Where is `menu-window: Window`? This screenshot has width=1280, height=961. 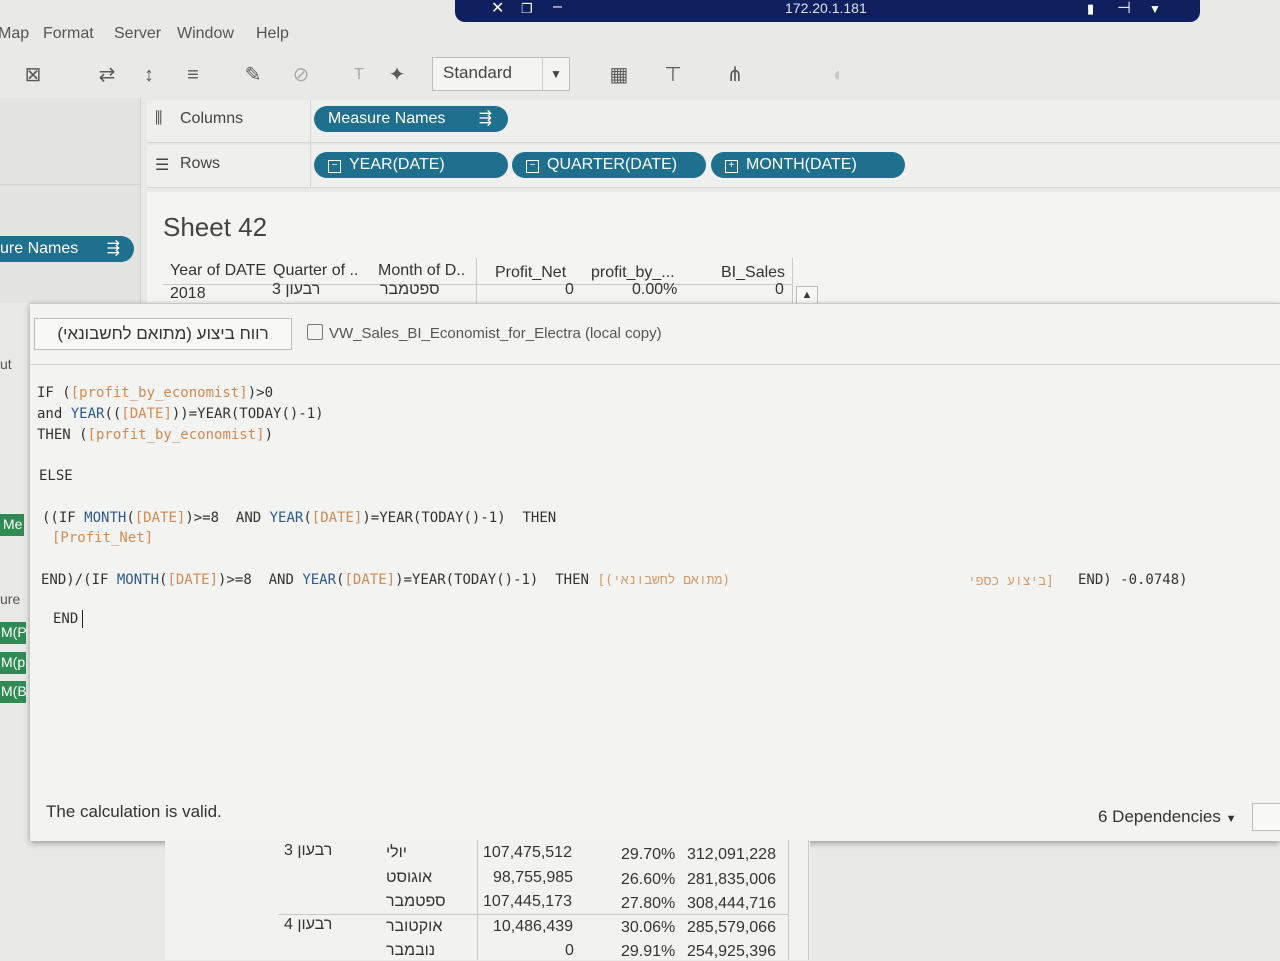 menu-window: Window is located at coordinates (205, 34).